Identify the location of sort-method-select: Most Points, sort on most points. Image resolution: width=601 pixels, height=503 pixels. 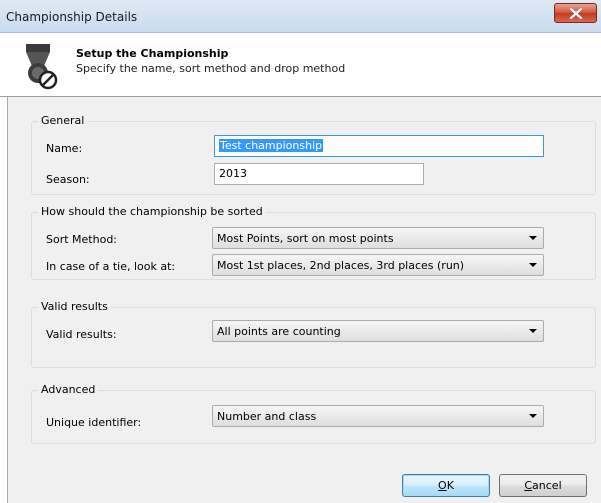
(378, 238).